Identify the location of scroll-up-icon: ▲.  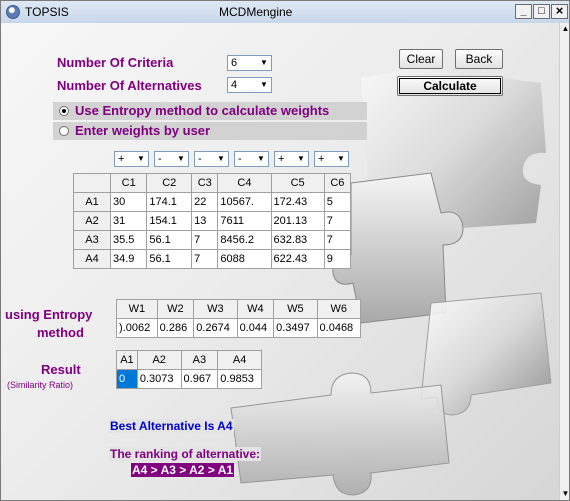
(564, 29).